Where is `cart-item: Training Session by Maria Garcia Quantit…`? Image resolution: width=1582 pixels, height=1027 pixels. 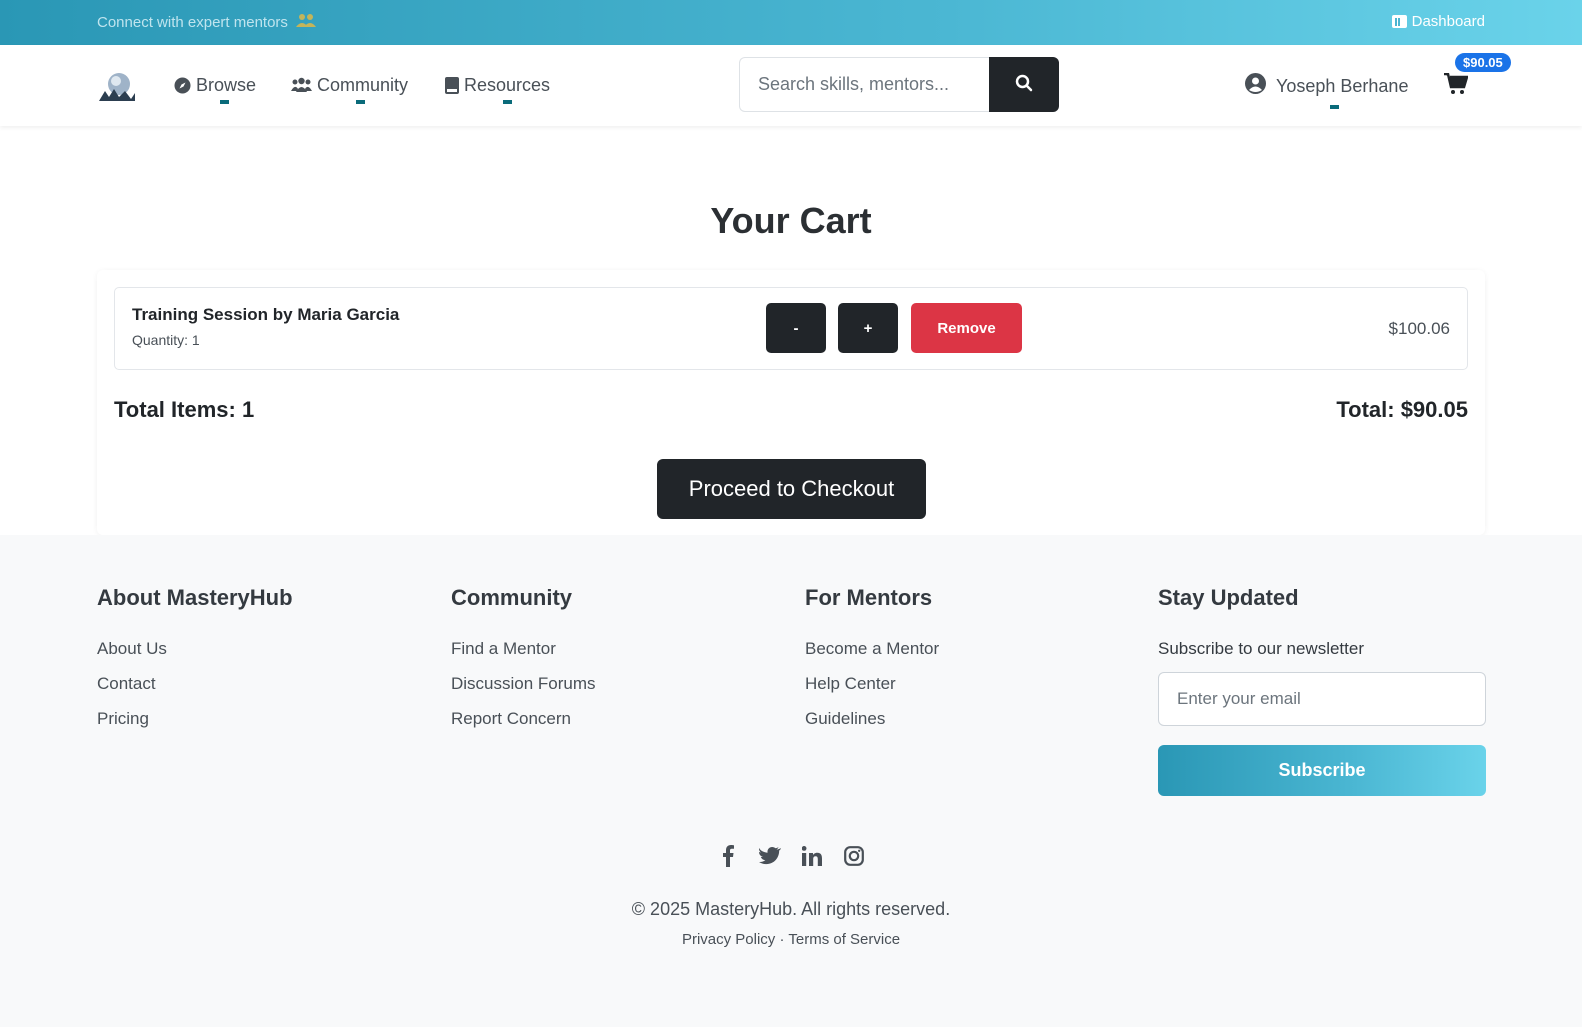
cart-item: Training Session by Maria Garcia Quantit… is located at coordinates (791, 328).